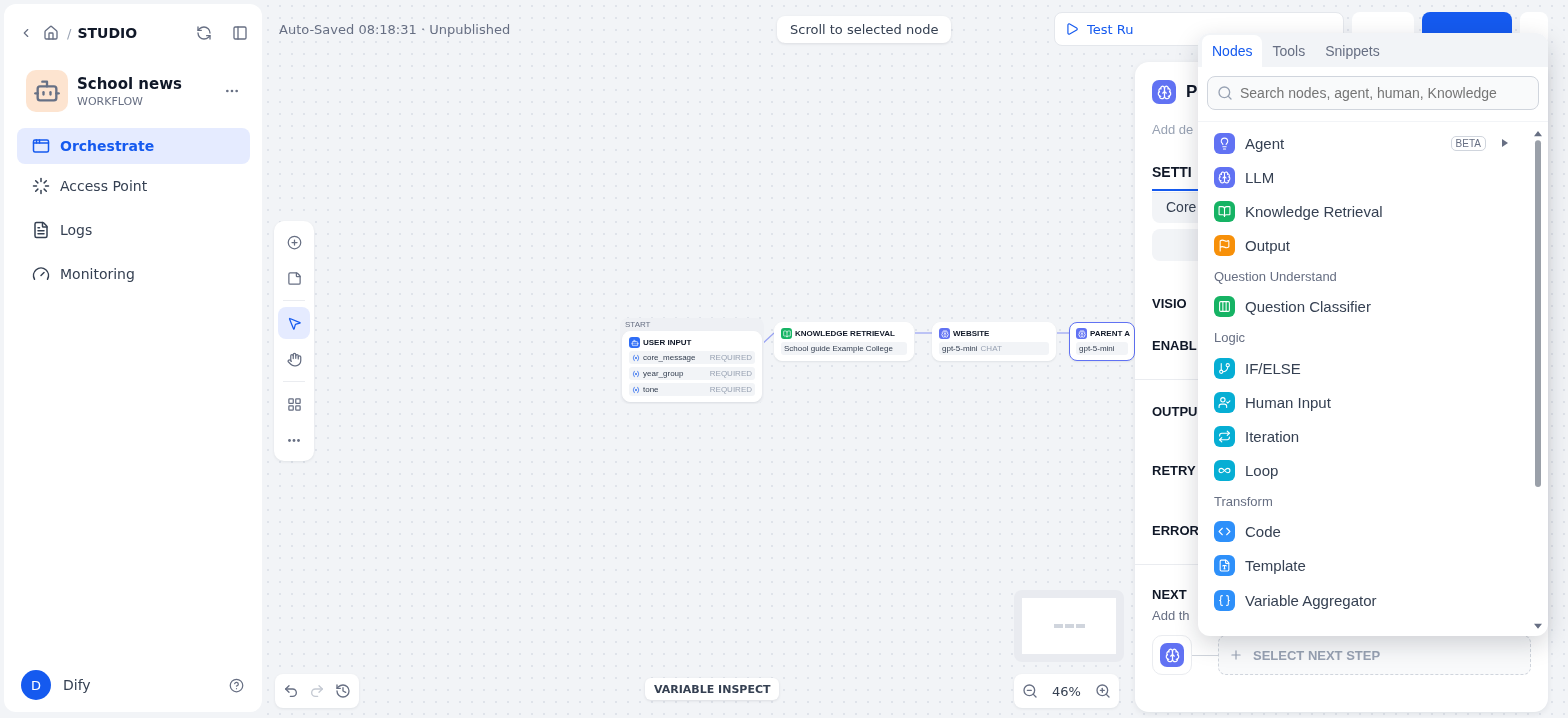 The image size is (1568, 718). I want to click on user-icon, so click(634, 342).